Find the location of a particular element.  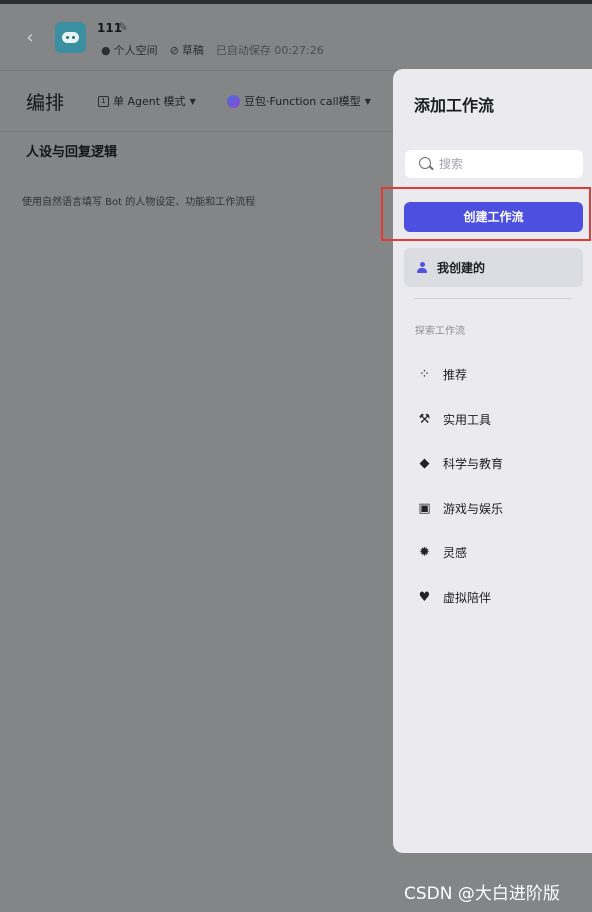

panel-title: 添加工作流 is located at coordinates (454, 105).